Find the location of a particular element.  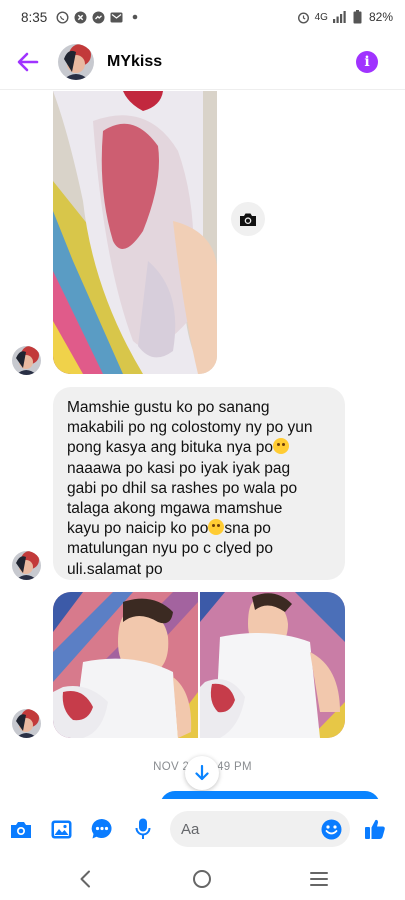

back-button is located at coordinates (28, 62).